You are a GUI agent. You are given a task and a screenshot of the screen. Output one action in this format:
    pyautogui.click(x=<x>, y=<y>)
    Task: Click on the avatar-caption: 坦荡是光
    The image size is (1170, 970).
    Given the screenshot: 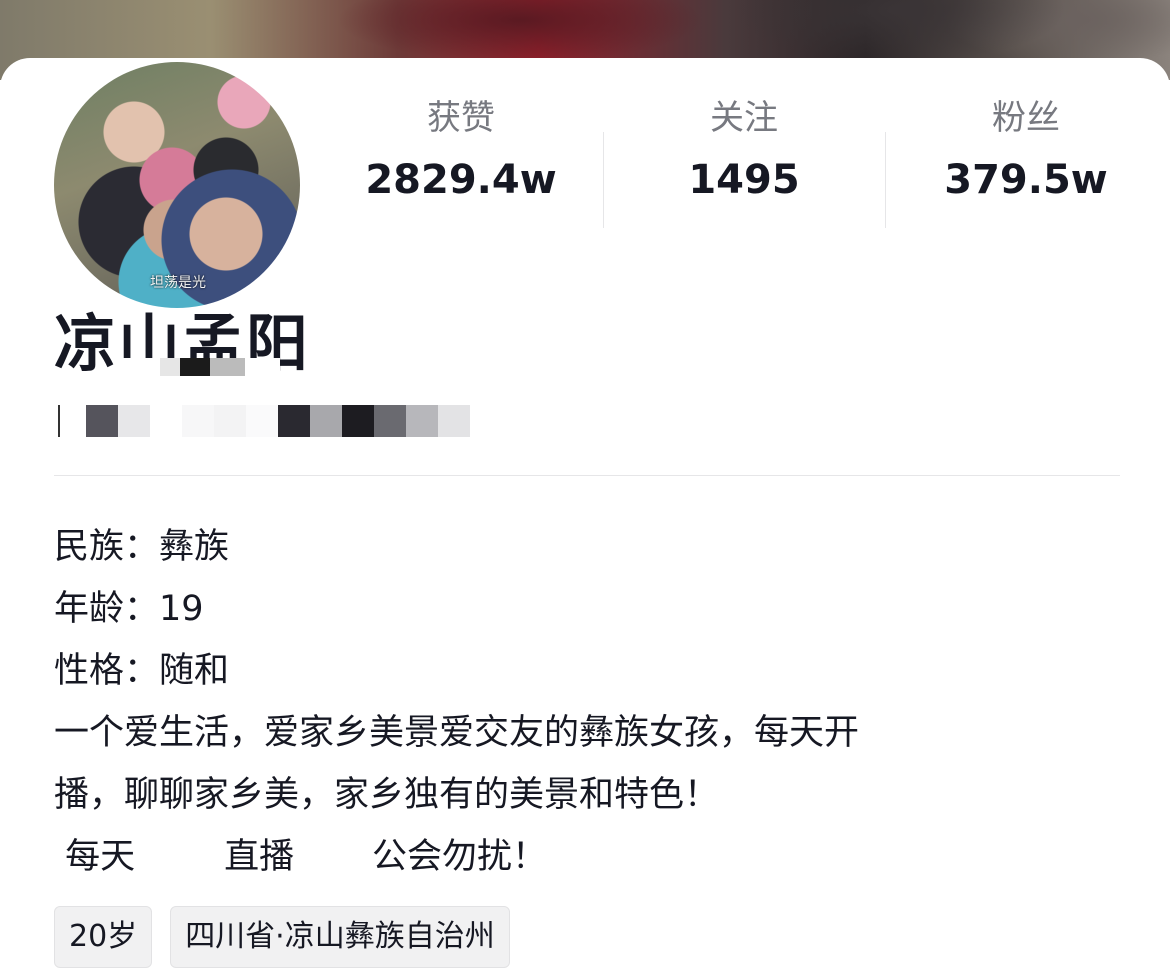 What is the action you would take?
    pyautogui.click(x=178, y=283)
    